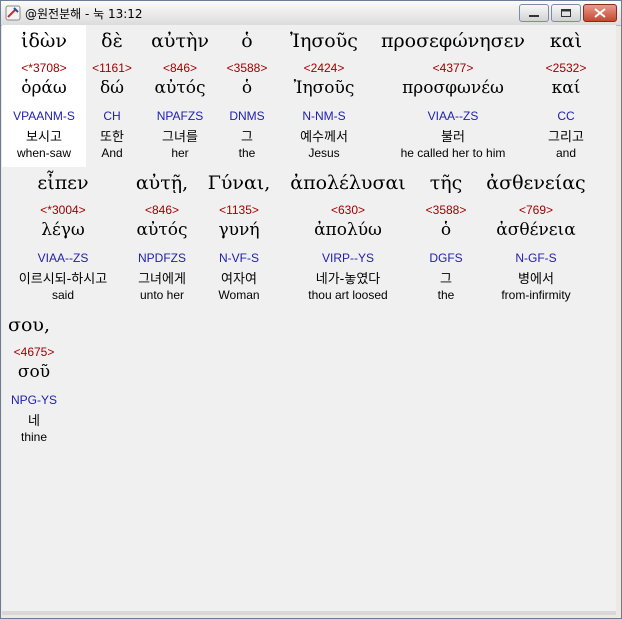 The height and width of the screenshot is (619, 622). What do you see at coordinates (446, 258) in the screenshot?
I see `morphology-code: DGFS` at bounding box center [446, 258].